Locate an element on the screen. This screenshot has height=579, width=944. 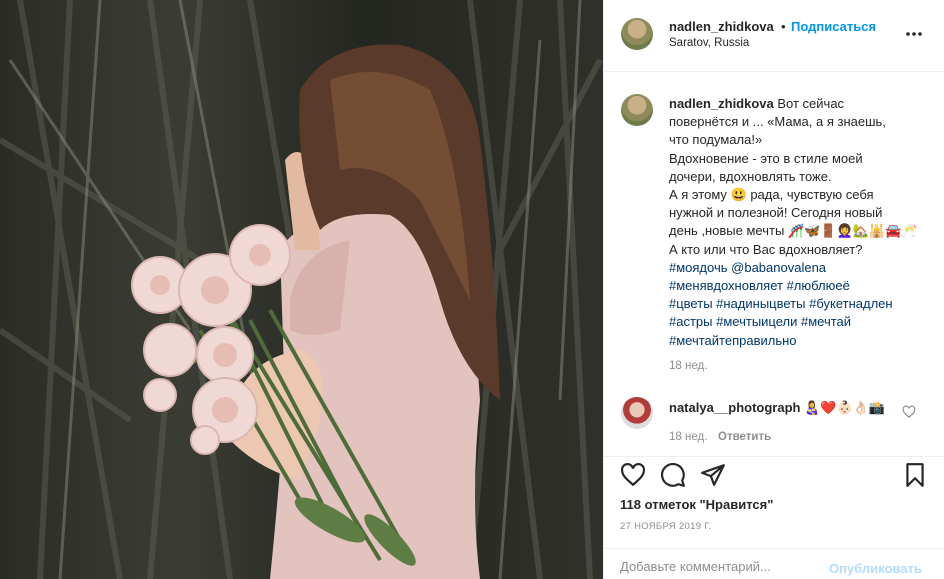
comment-icon is located at coordinates (673, 475).